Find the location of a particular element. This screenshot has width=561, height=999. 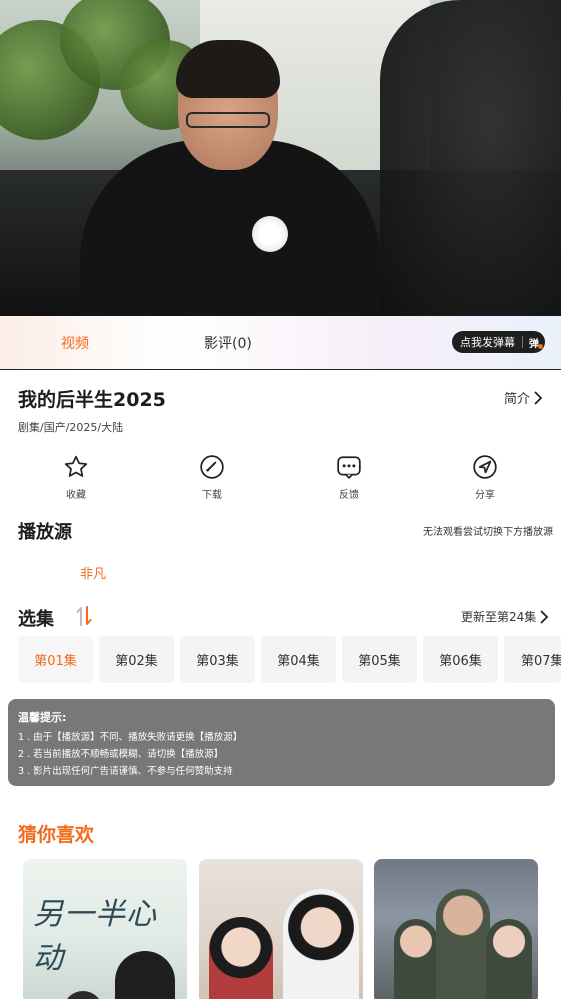

tab-reviews: 影评(0) is located at coordinates (228, 343).